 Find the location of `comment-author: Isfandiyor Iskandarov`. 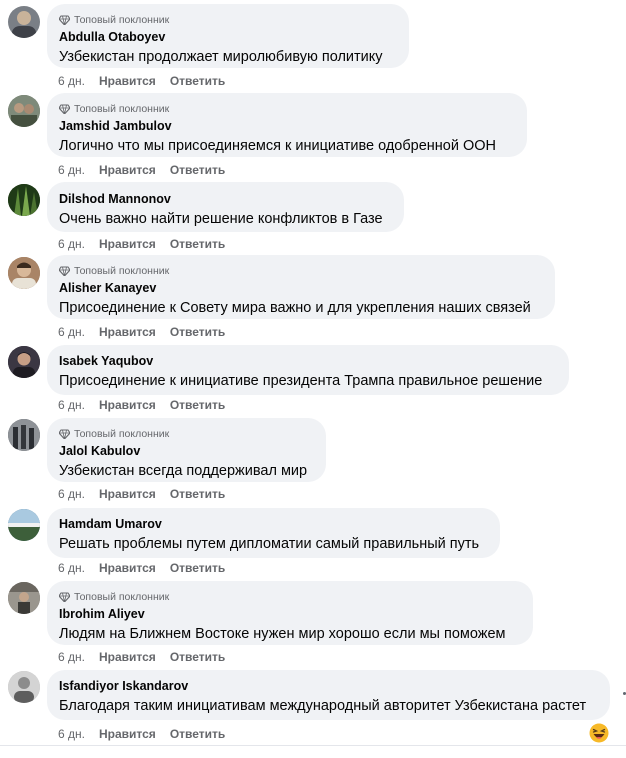

comment-author: Isfandiyor Iskandarov is located at coordinates (328, 686).